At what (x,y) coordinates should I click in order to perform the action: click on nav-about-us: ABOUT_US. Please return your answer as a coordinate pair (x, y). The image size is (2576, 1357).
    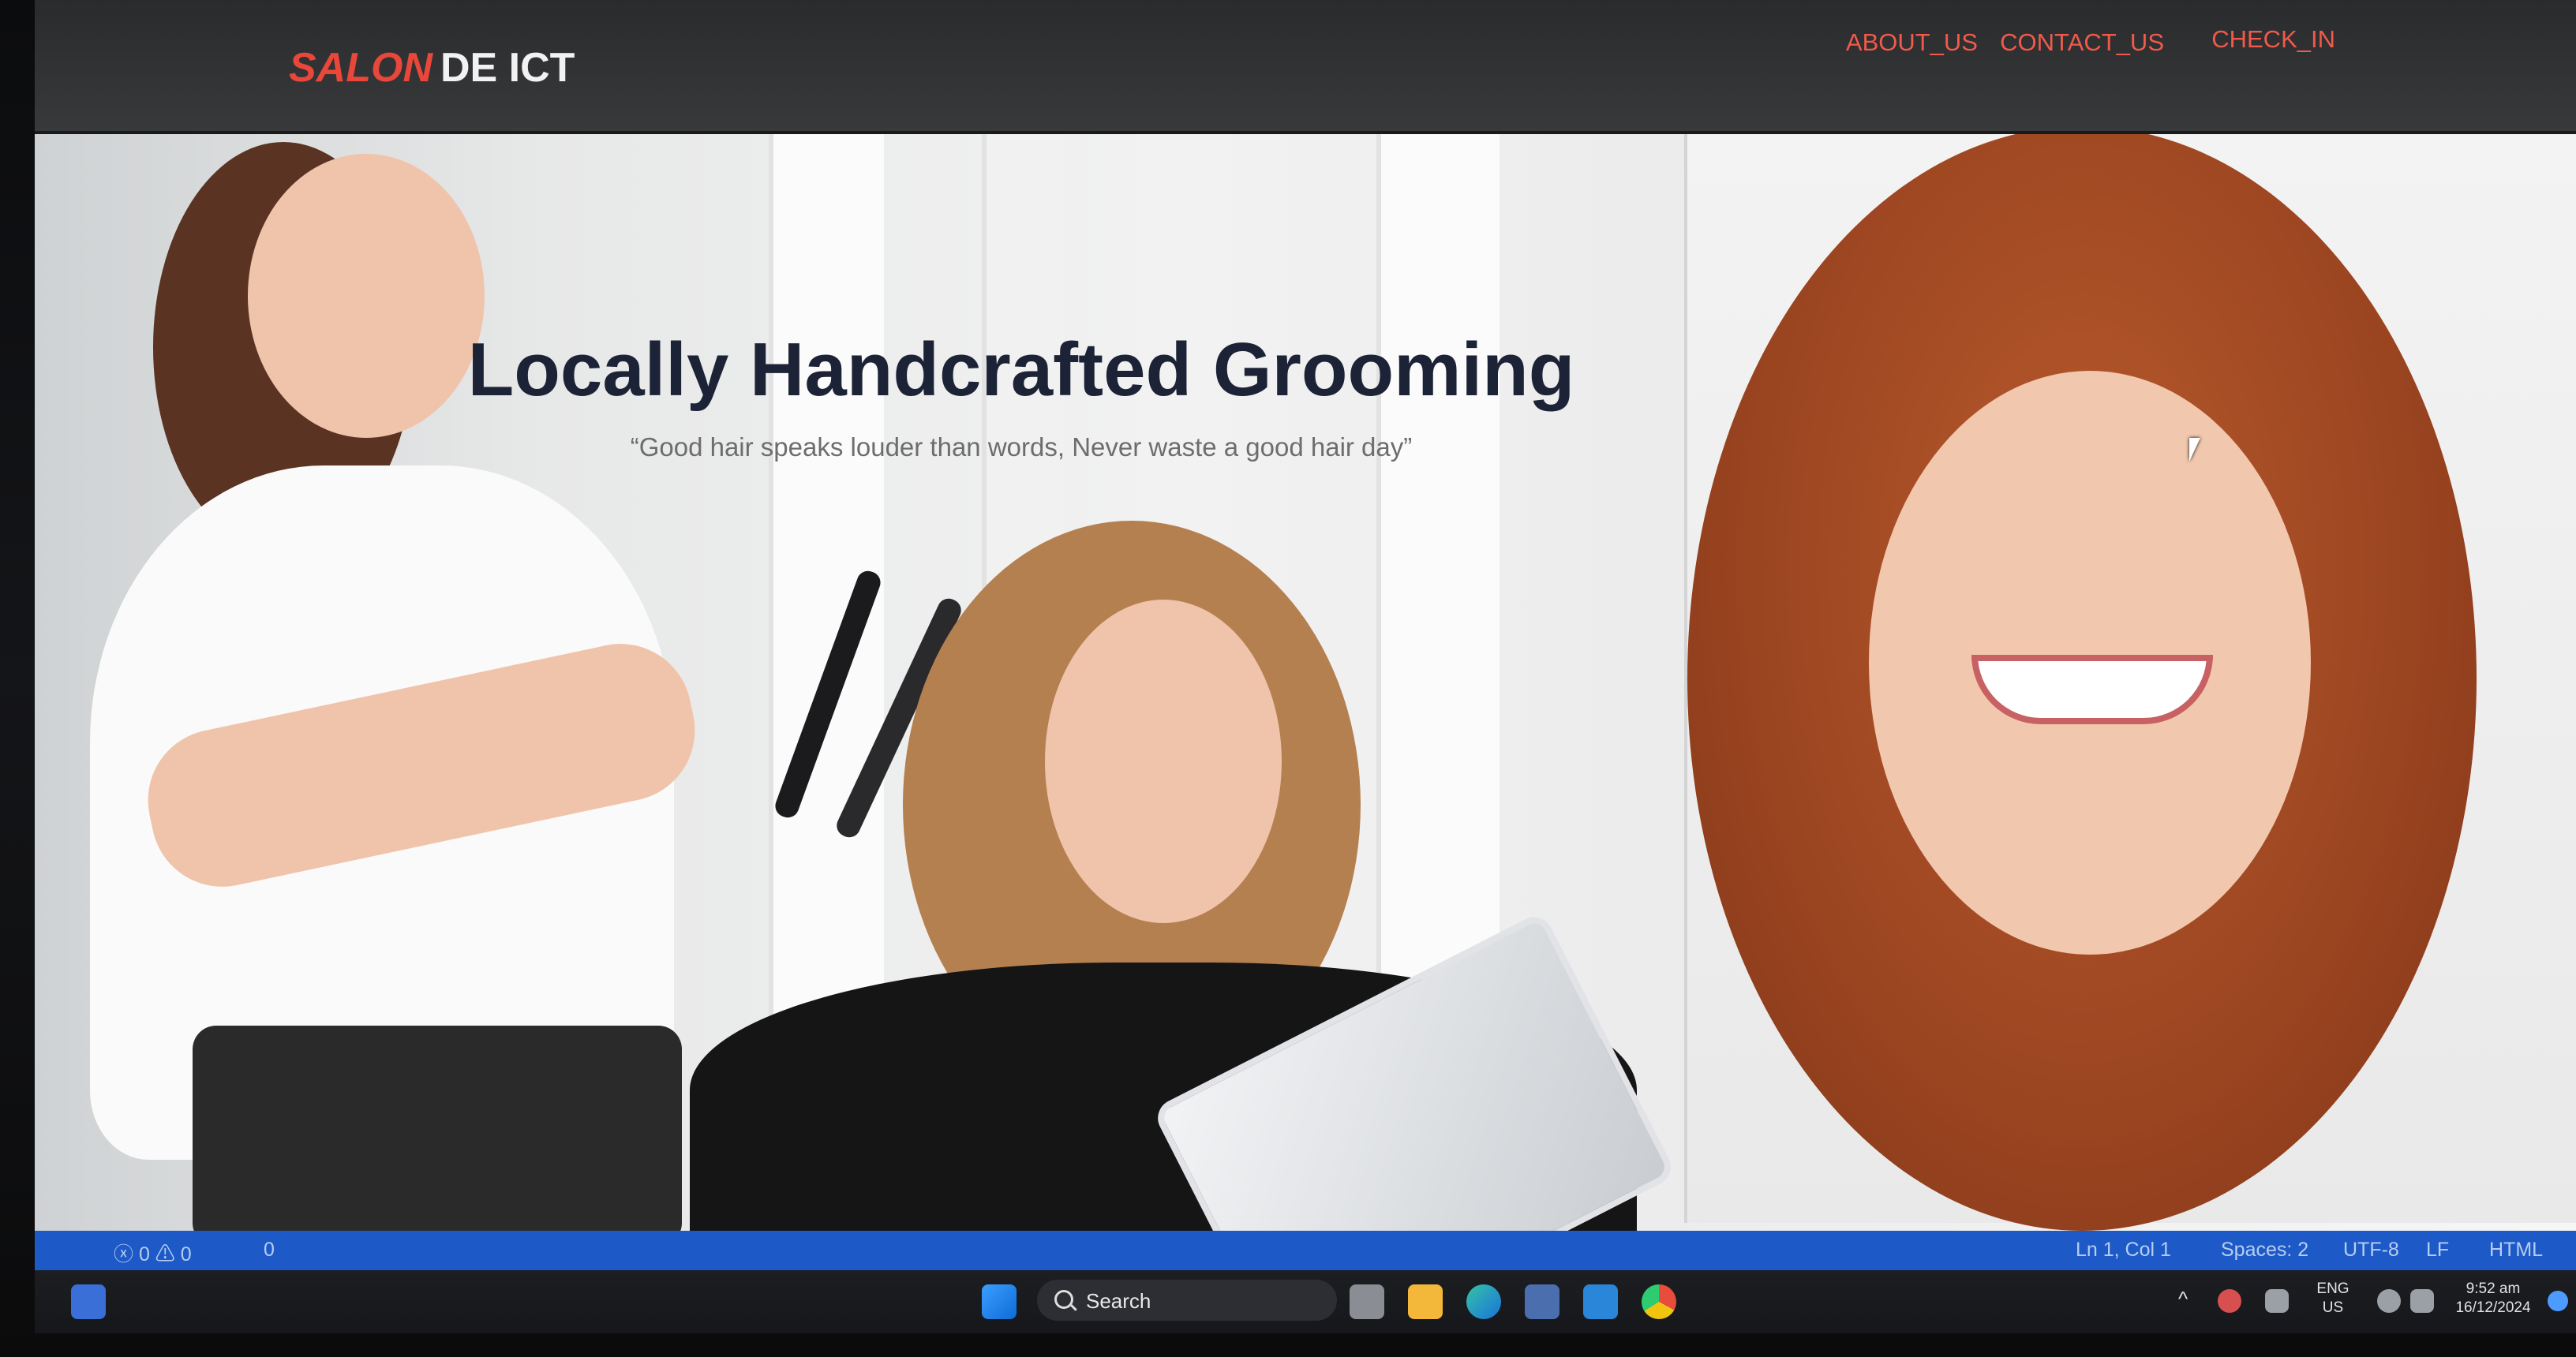
    Looking at the image, I should click on (1912, 42).